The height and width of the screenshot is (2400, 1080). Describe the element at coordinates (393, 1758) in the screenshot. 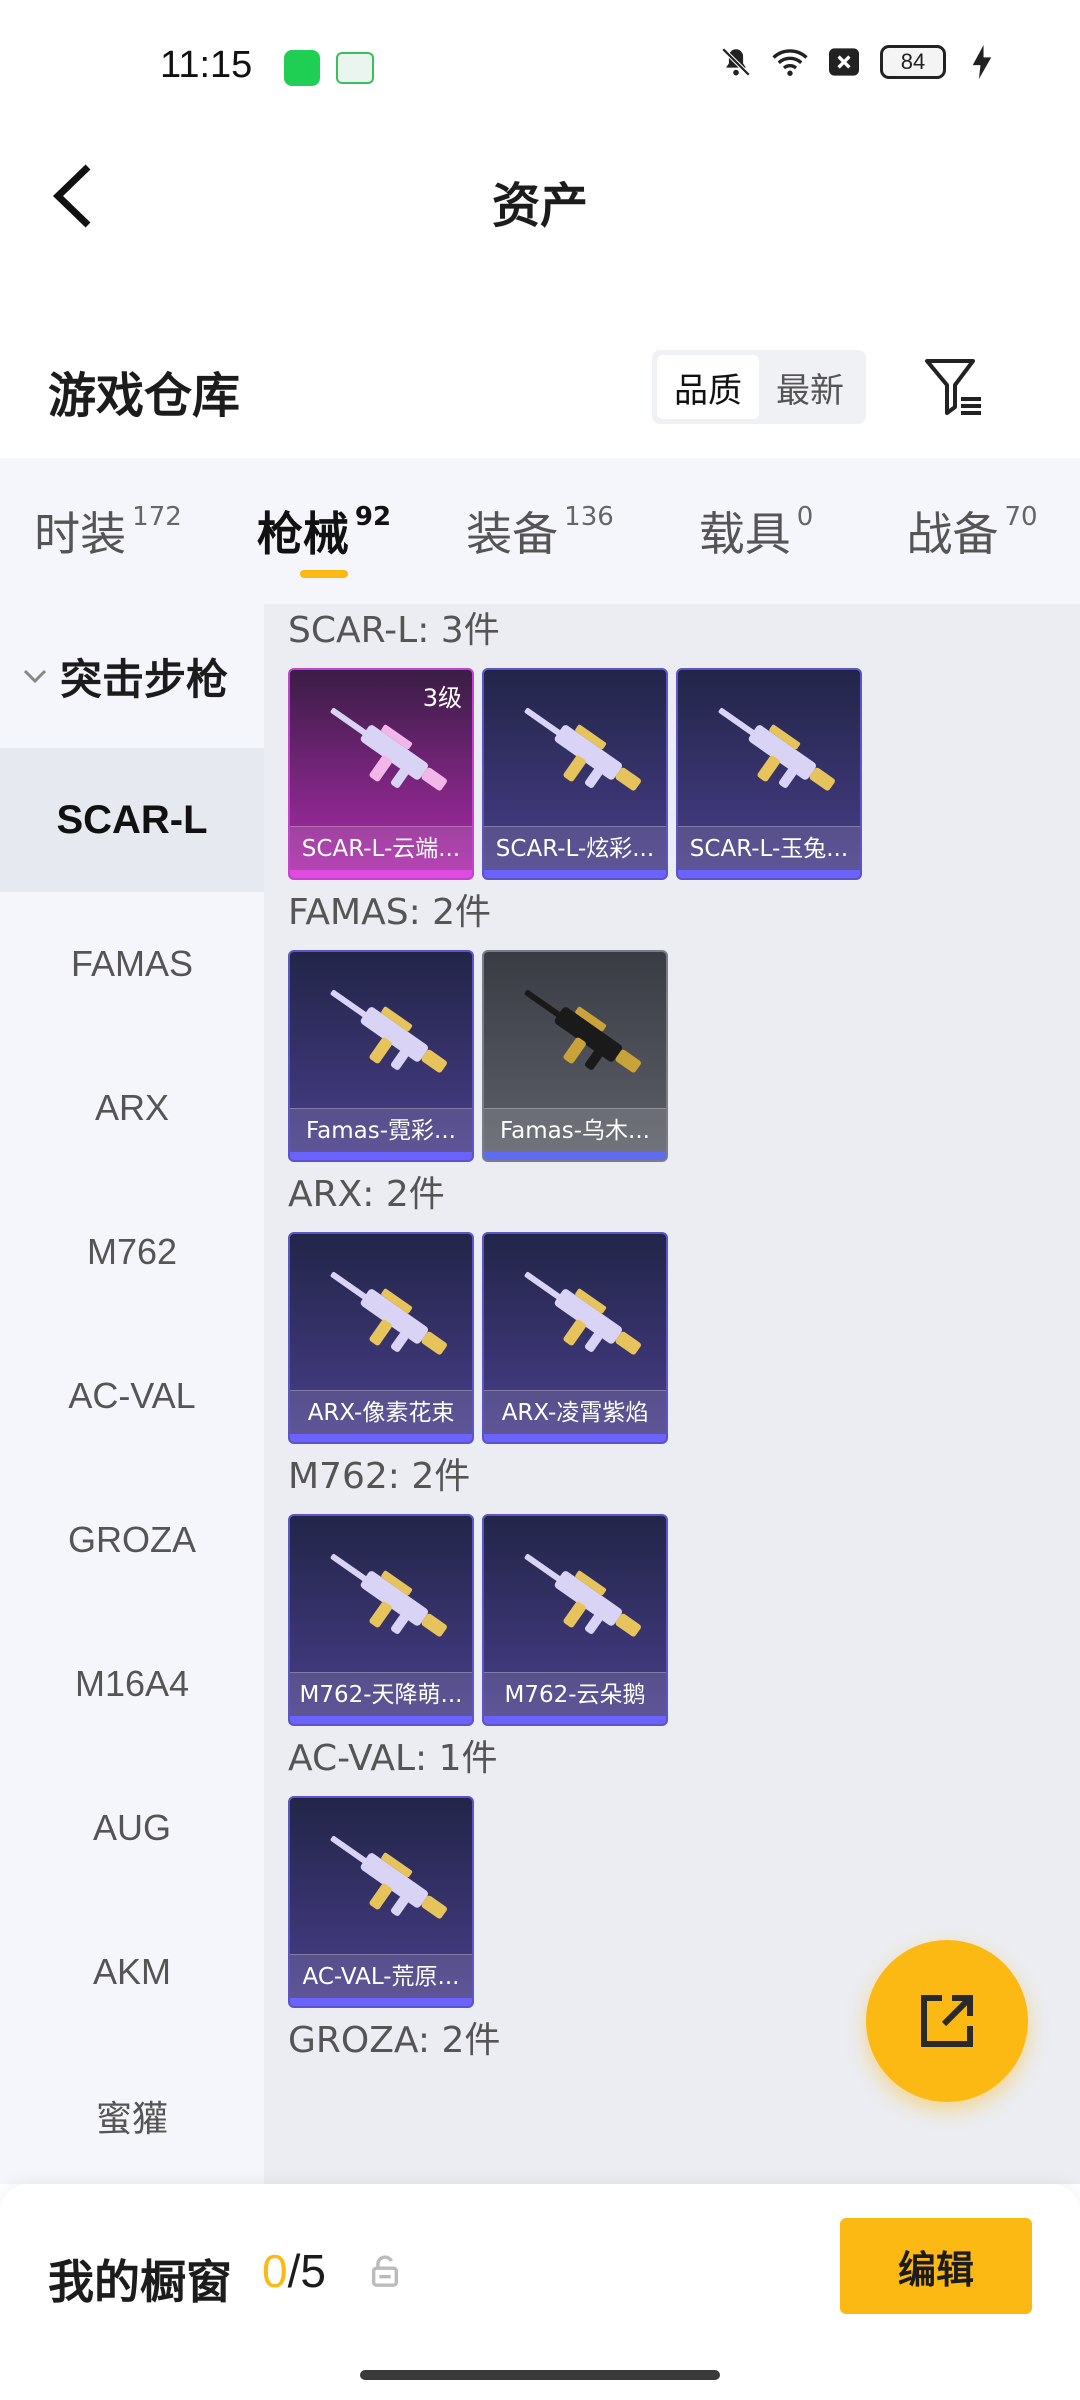

I see `weapon-group-title: AC-VAL: 1件` at that location.